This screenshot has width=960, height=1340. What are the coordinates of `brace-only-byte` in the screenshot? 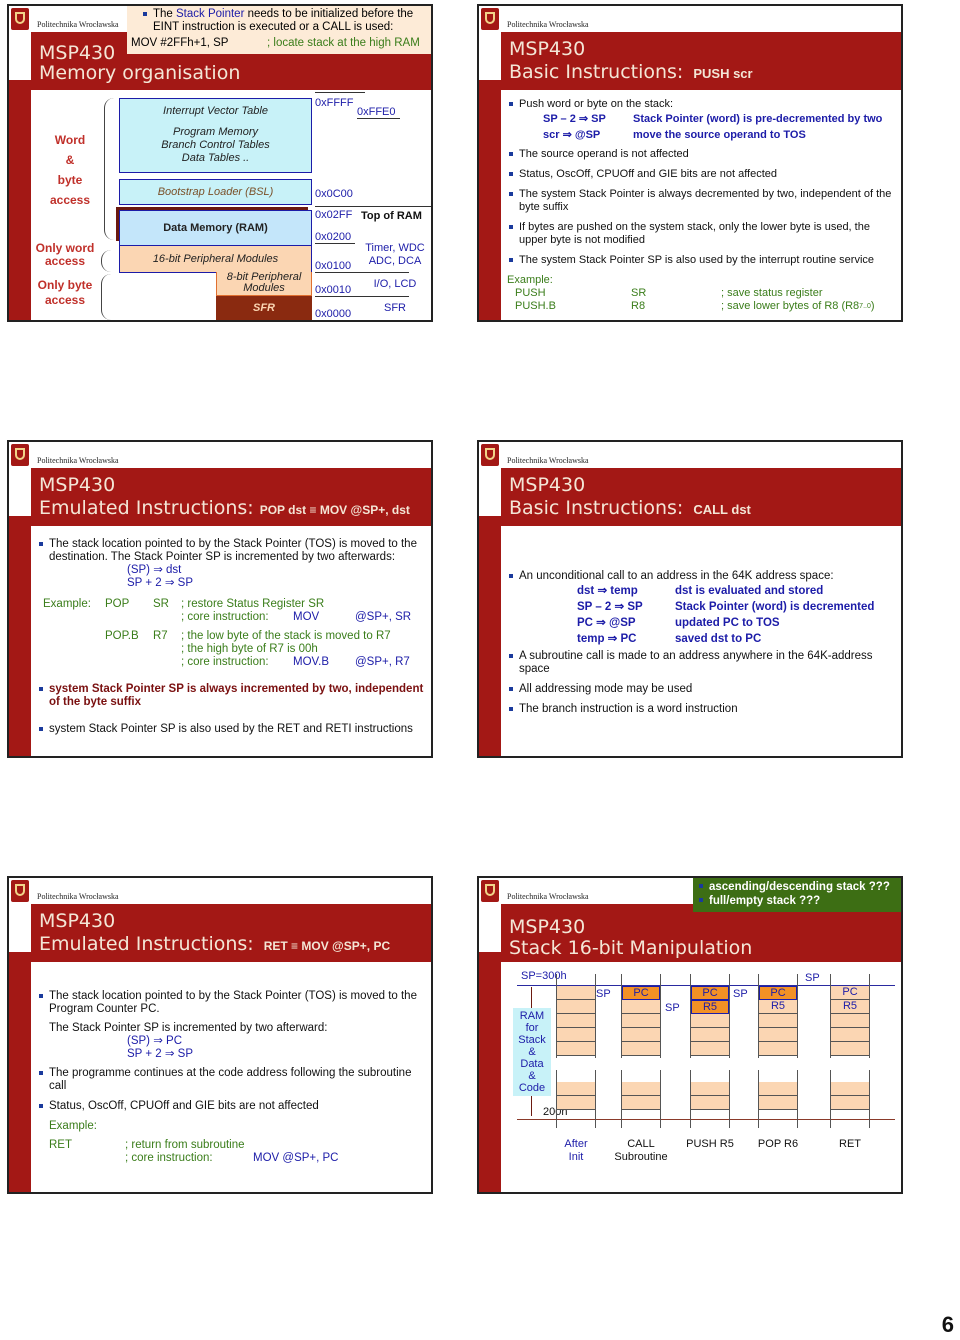 It's located at (106, 297).